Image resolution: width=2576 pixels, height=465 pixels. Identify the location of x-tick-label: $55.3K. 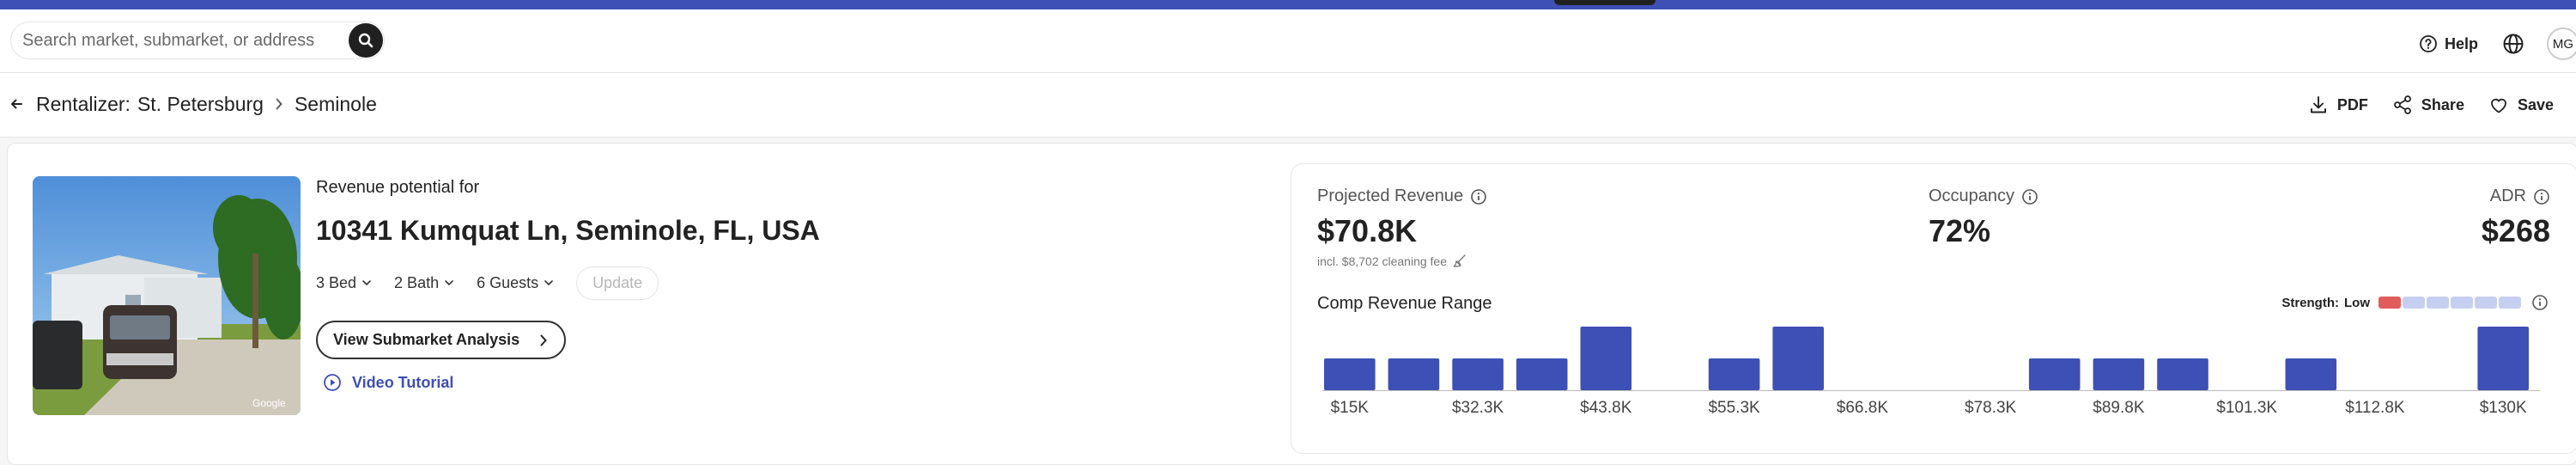
(1734, 408).